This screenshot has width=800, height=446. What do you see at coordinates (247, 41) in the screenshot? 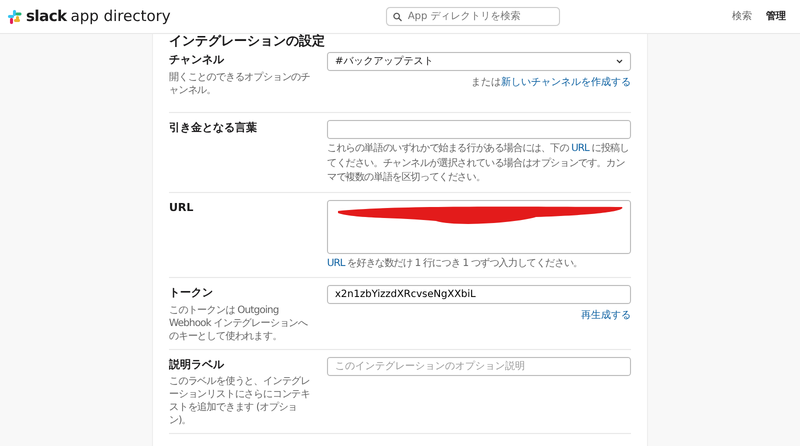
I see `section-title: インテグレーションの設定` at bounding box center [247, 41].